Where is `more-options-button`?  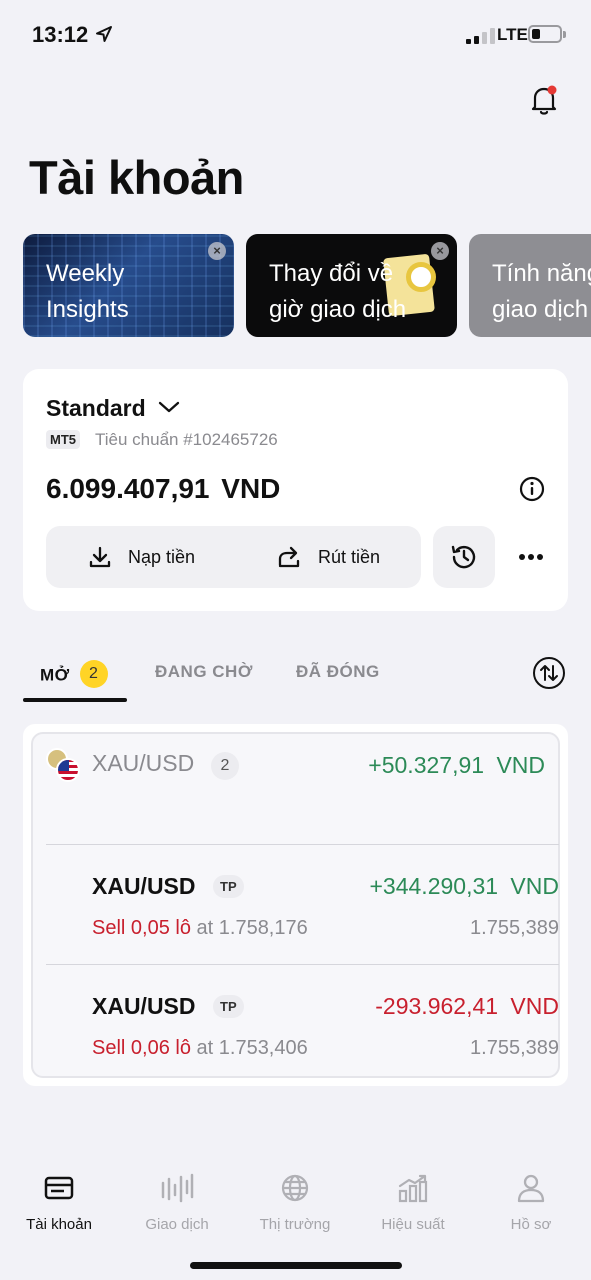 more-options-button is located at coordinates (531, 557).